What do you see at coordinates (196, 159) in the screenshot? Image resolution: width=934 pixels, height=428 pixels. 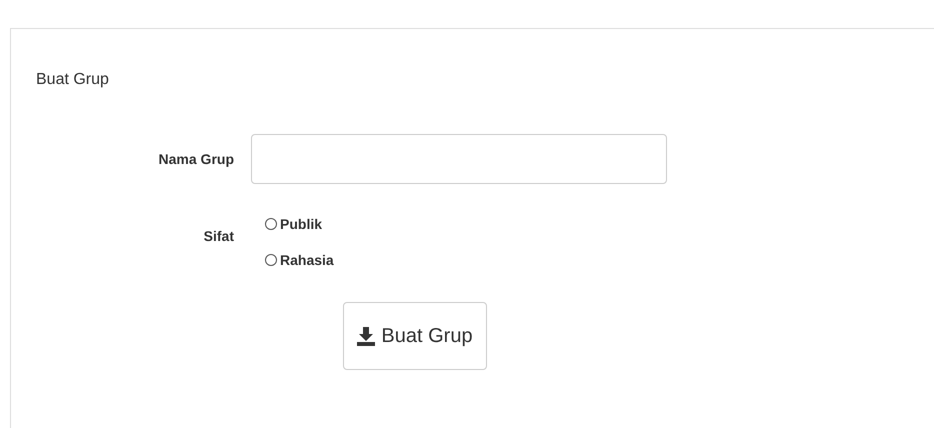 I see `field-label: Nama Grup` at bounding box center [196, 159].